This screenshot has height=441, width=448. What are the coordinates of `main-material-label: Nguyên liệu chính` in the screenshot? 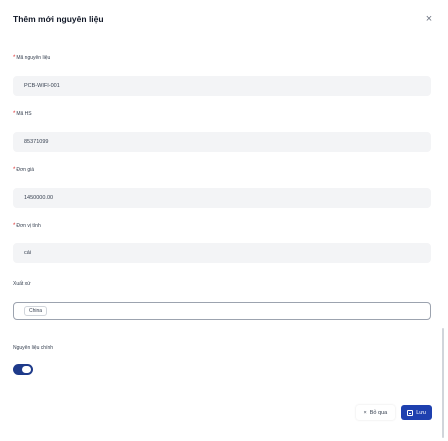 It's located at (33, 348).